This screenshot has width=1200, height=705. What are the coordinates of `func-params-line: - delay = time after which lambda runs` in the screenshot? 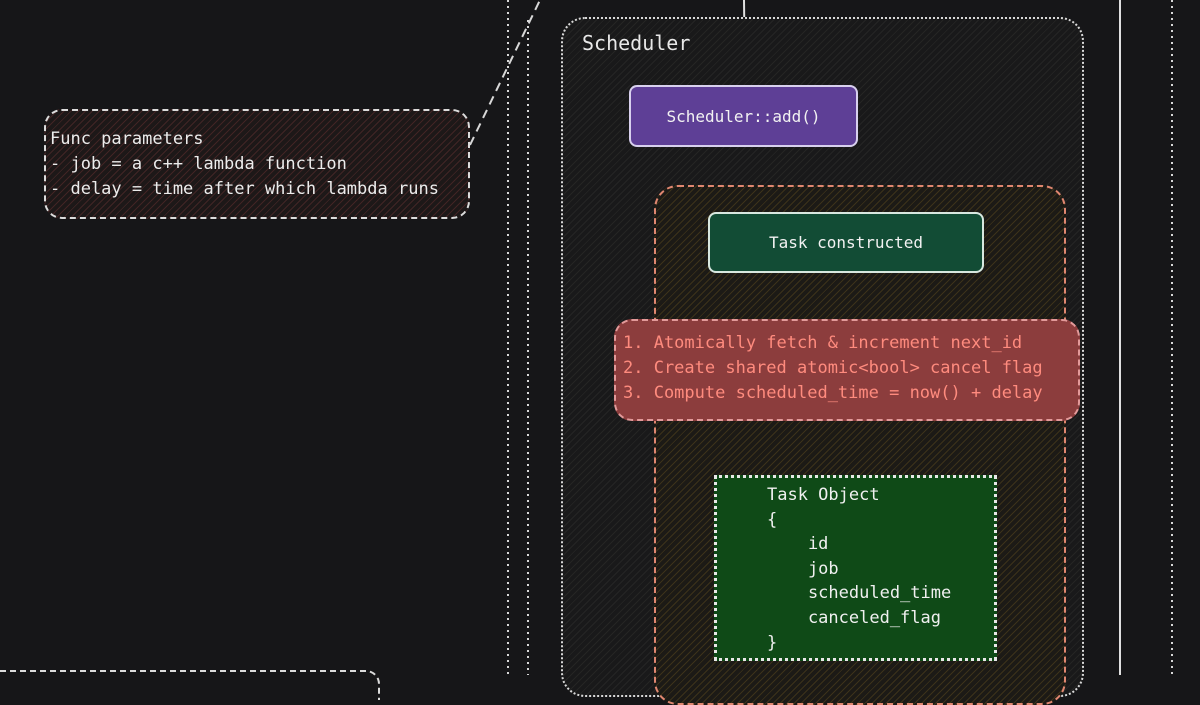 It's located at (244, 189).